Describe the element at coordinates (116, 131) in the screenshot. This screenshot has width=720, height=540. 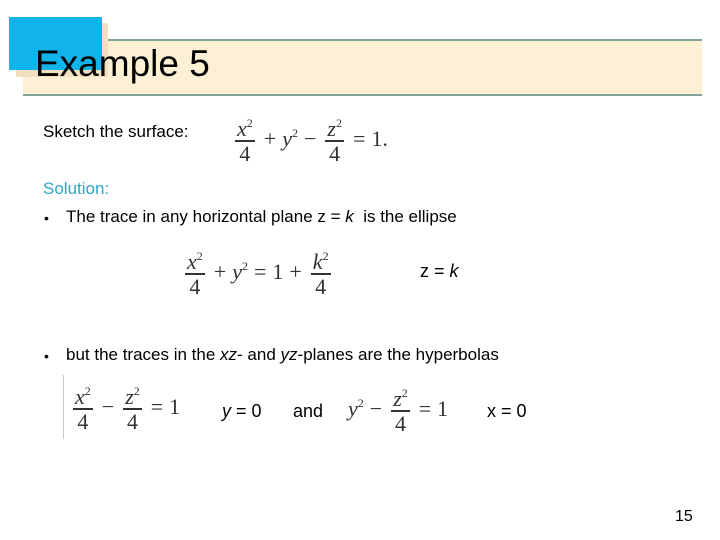
I see `prompt-label: Sketch the surface:` at that location.